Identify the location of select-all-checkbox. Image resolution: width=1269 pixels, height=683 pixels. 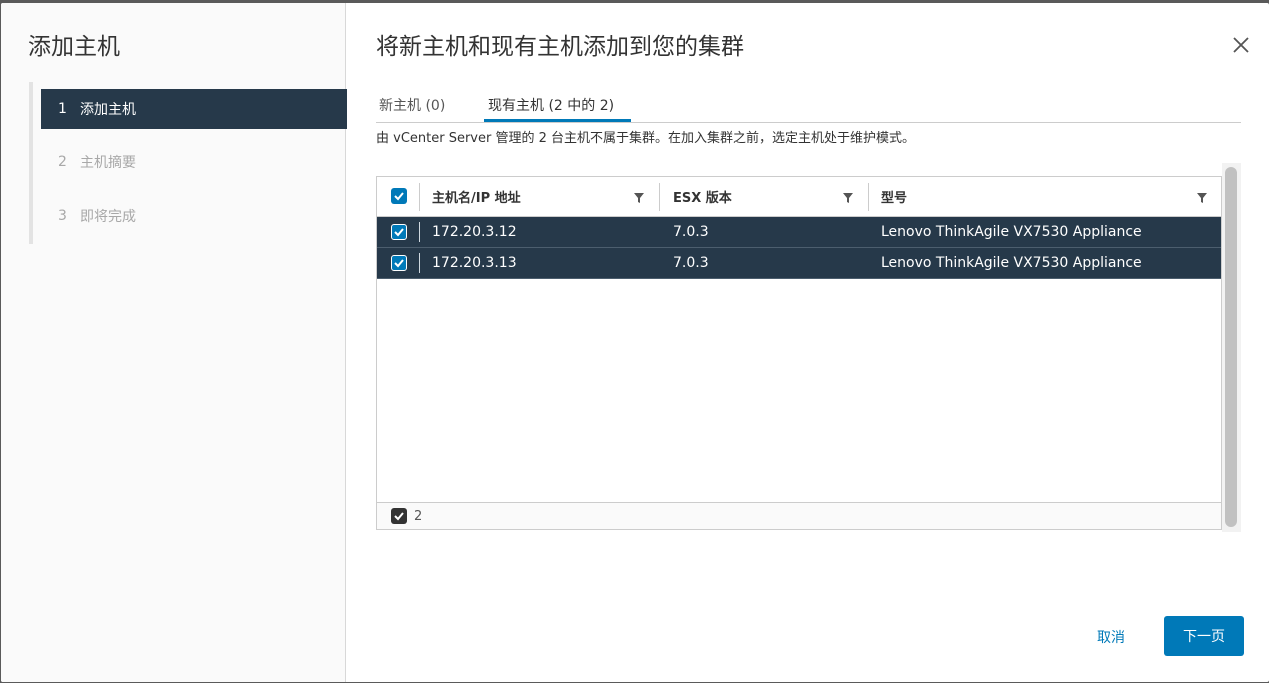
(399, 196).